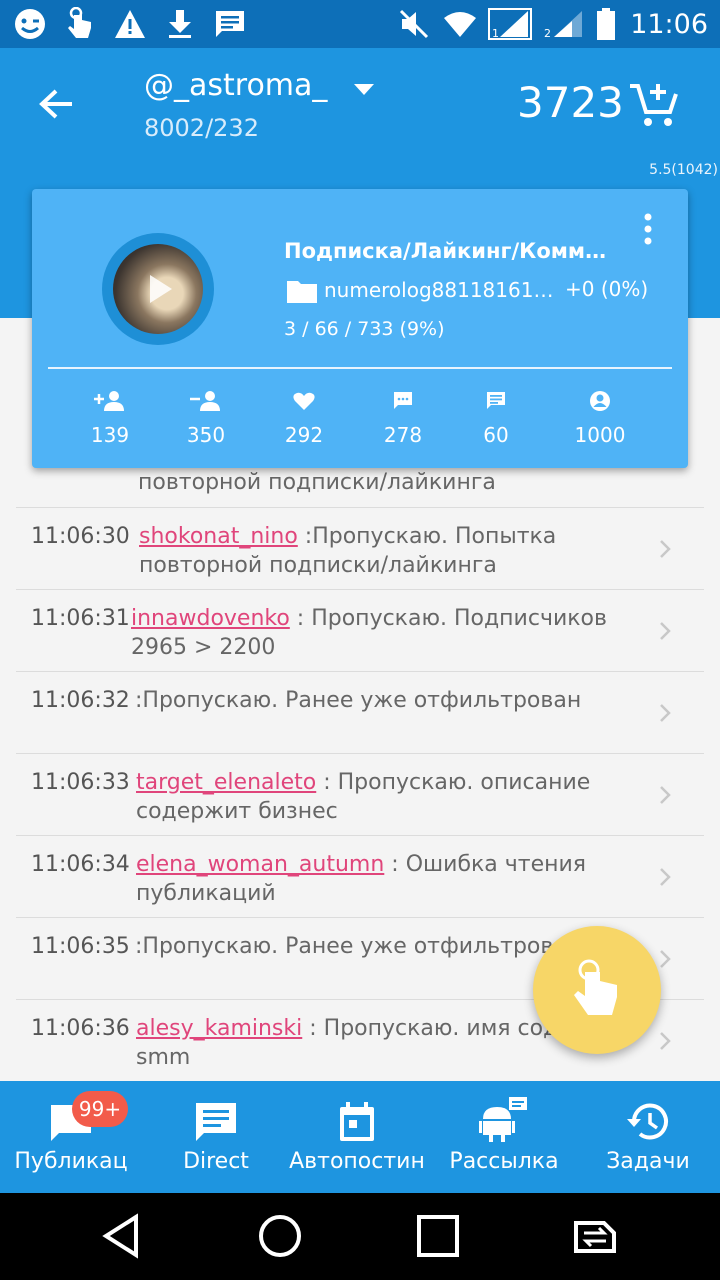  Describe the element at coordinates (570, 102) in the screenshot. I see `balance: 3723` at that location.